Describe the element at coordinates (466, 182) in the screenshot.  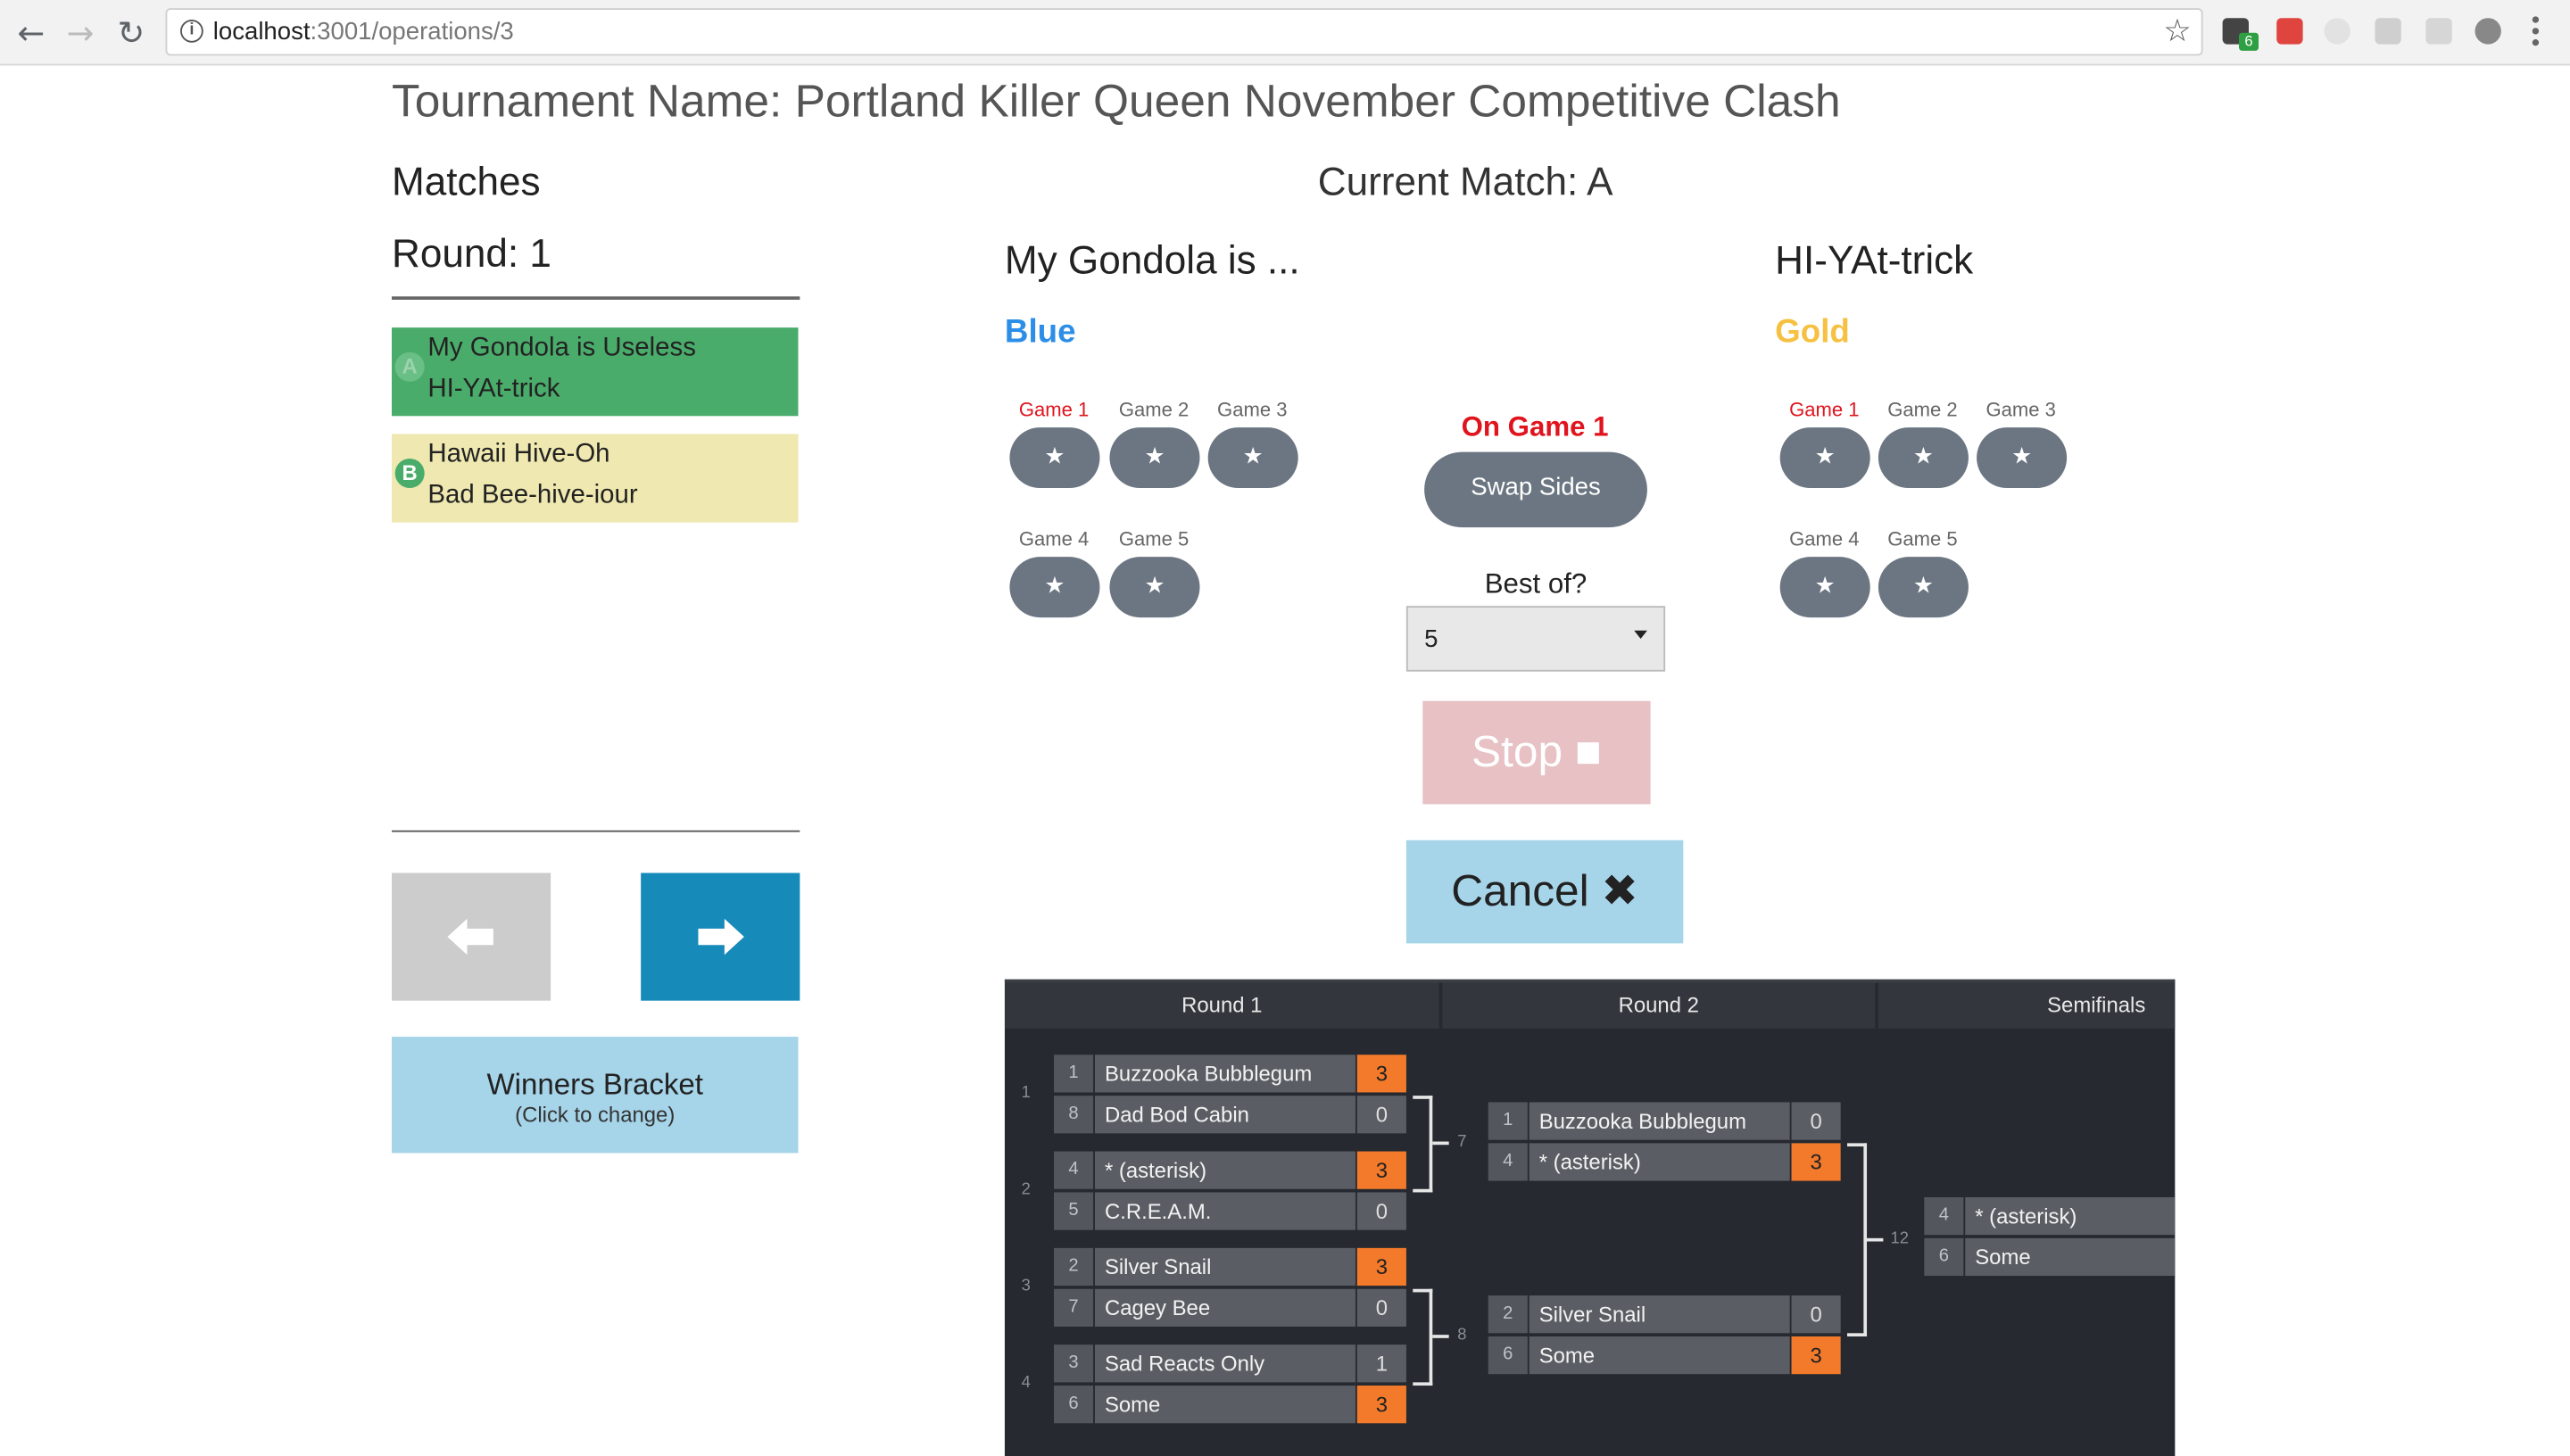
I see `matches-heading: Matches` at that location.